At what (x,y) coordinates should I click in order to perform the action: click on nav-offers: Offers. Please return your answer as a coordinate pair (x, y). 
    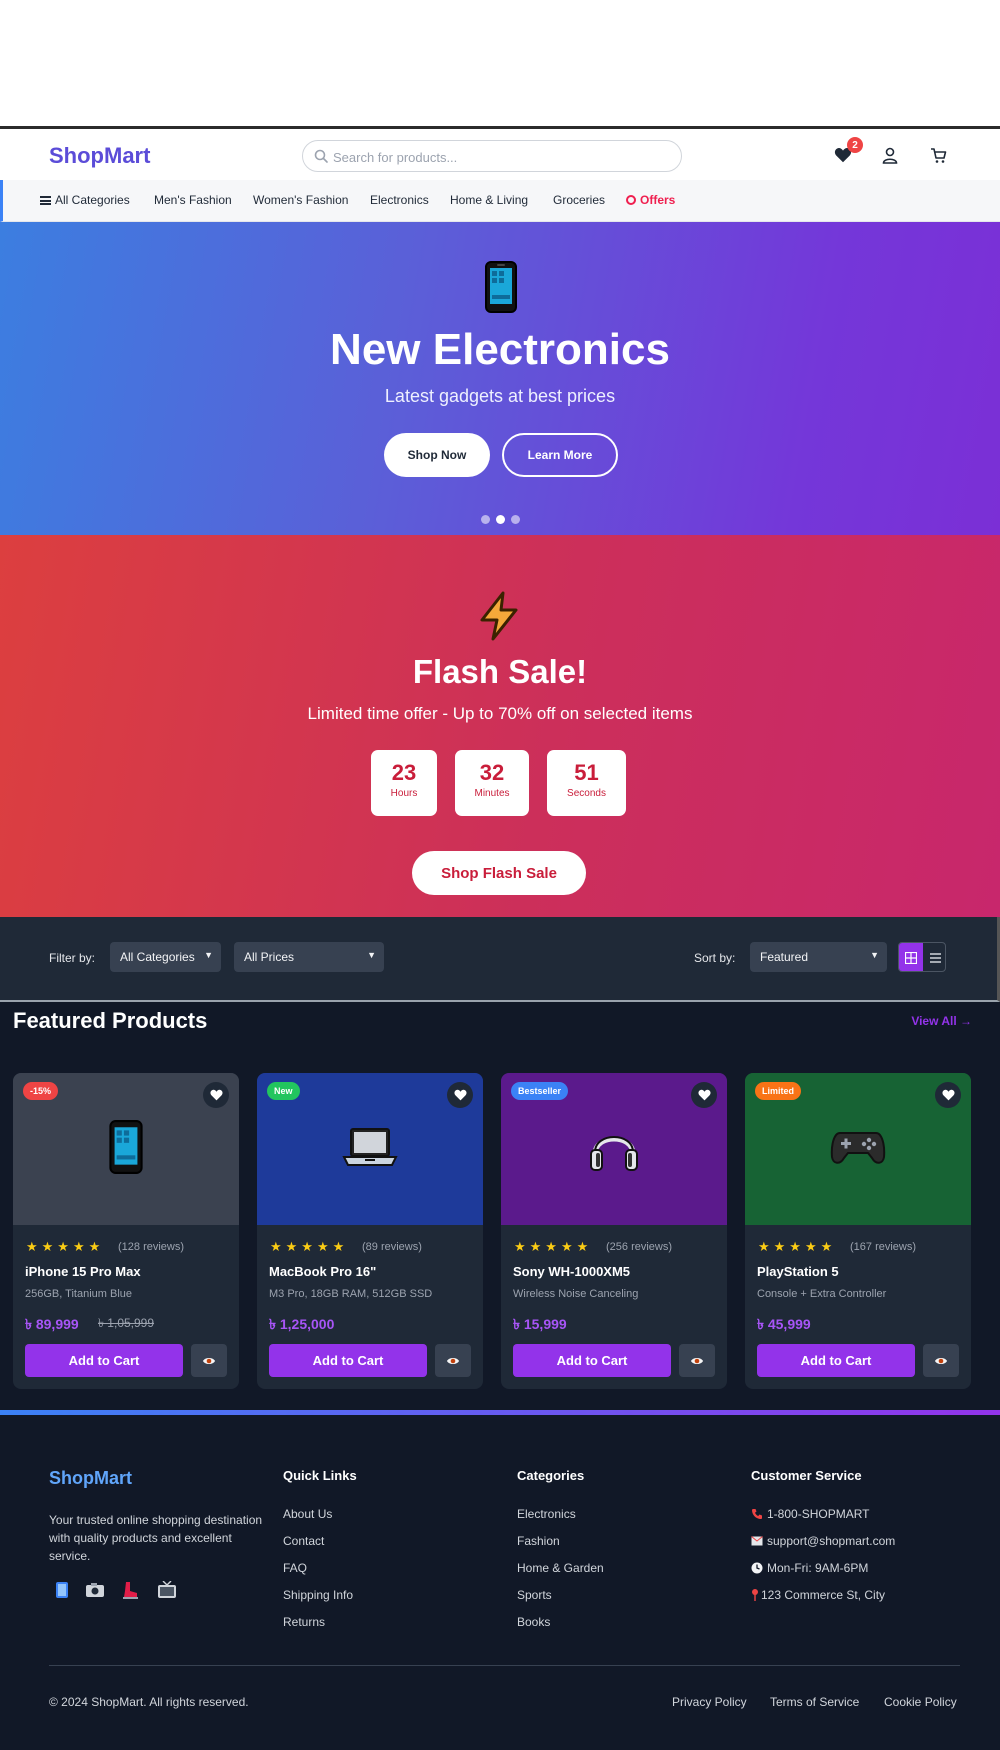
    Looking at the image, I should click on (650, 200).